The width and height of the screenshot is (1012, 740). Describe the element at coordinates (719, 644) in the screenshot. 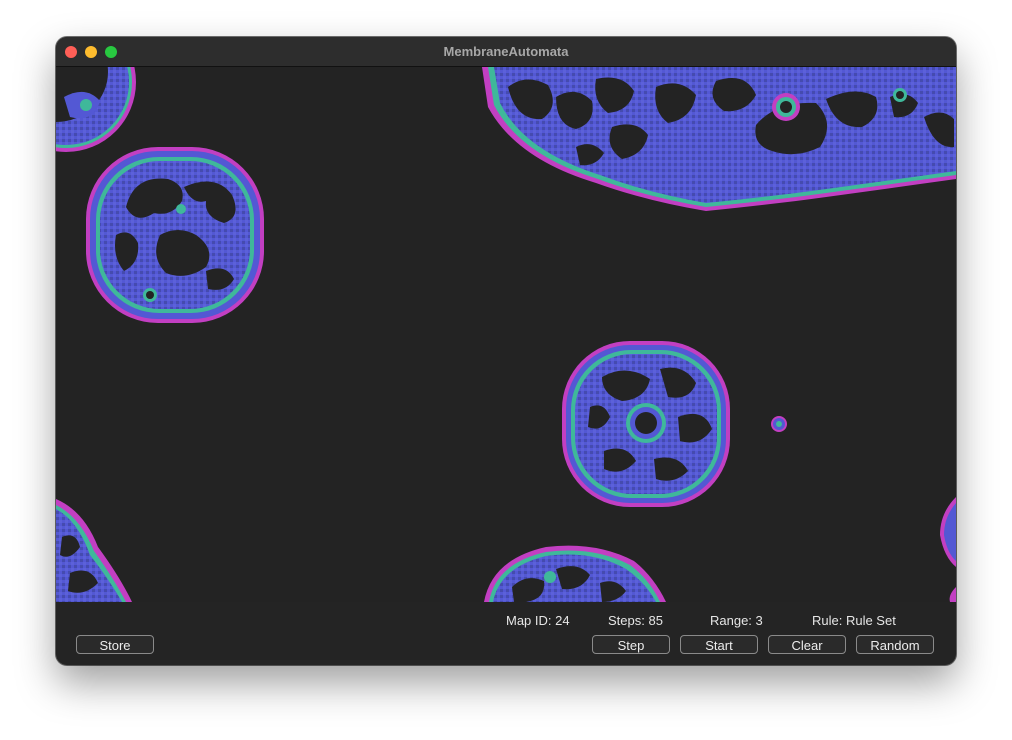

I see `start-button: Start` at that location.